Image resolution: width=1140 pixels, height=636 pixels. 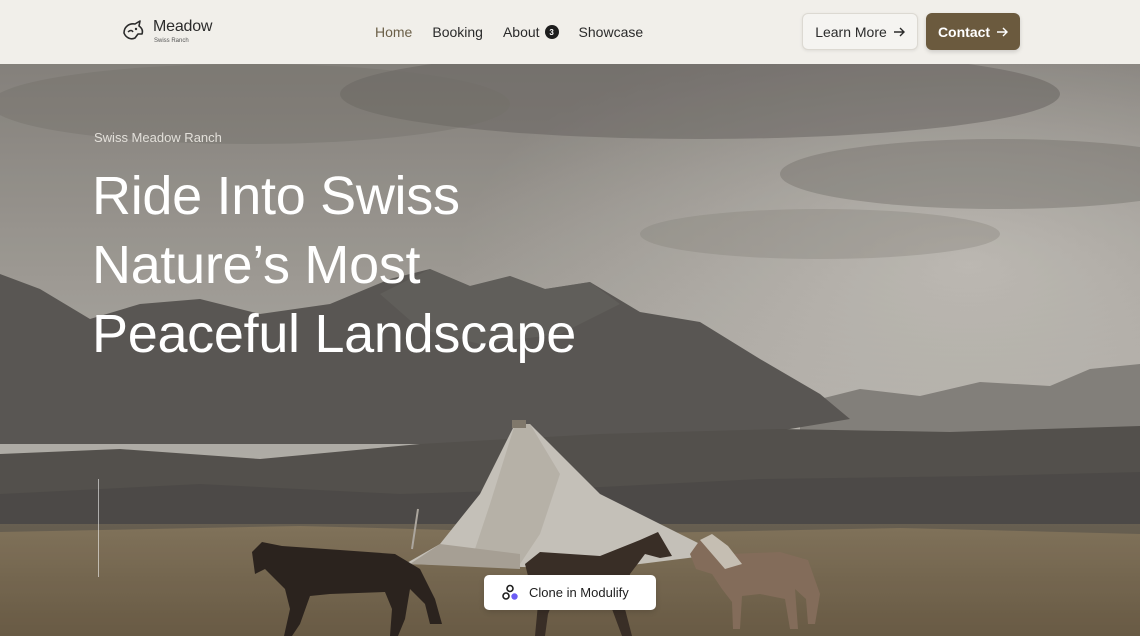 What do you see at coordinates (521, 32) in the screenshot?
I see `nav-item-label: About` at bounding box center [521, 32].